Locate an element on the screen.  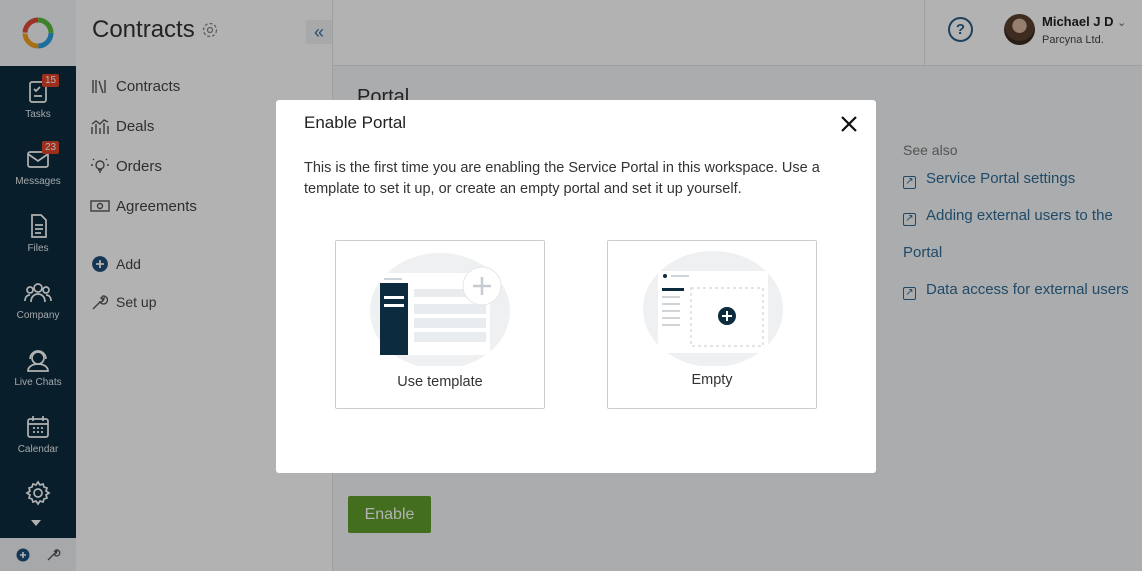
option-label: Use template is located at coordinates (440, 382).